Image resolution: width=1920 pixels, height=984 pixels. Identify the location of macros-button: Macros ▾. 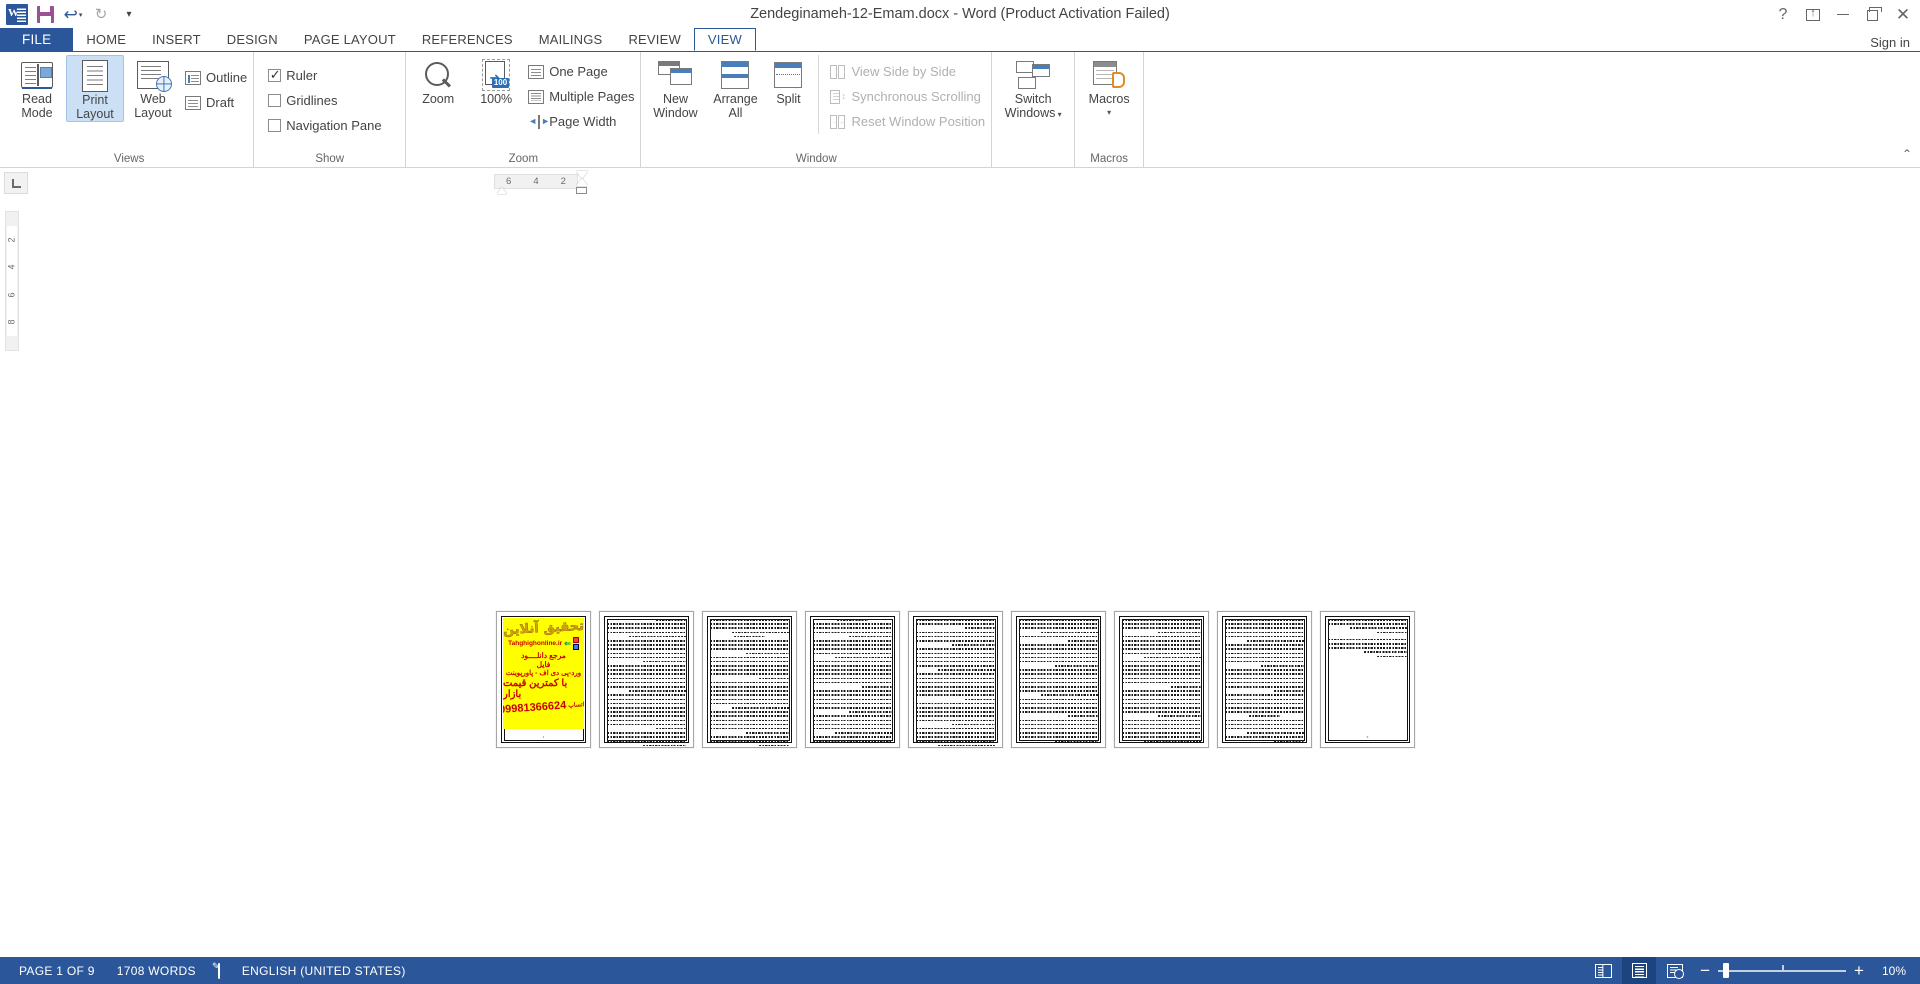
(1109, 87).